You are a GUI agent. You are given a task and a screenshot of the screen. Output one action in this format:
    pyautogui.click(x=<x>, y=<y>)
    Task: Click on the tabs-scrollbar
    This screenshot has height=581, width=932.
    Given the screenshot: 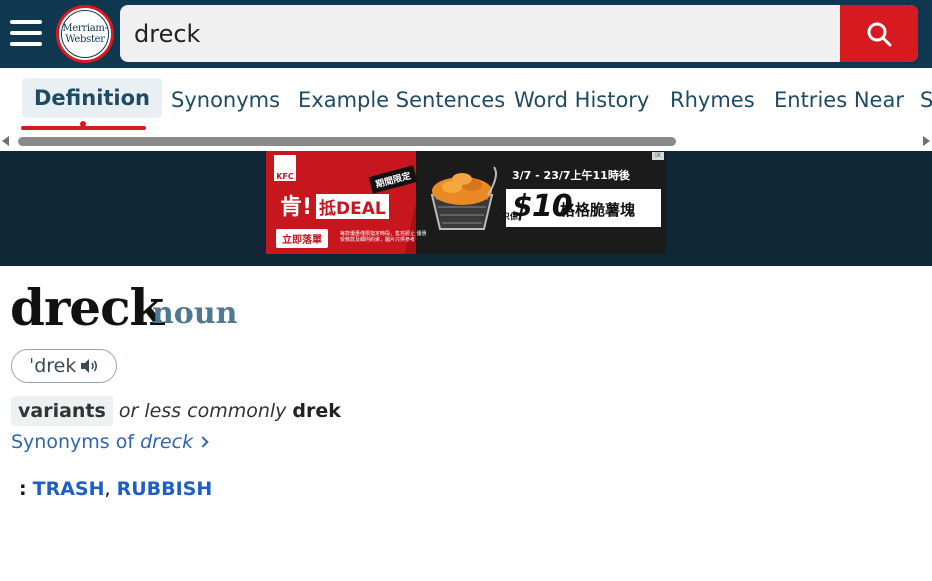 What is the action you would take?
    pyautogui.click(x=466, y=141)
    